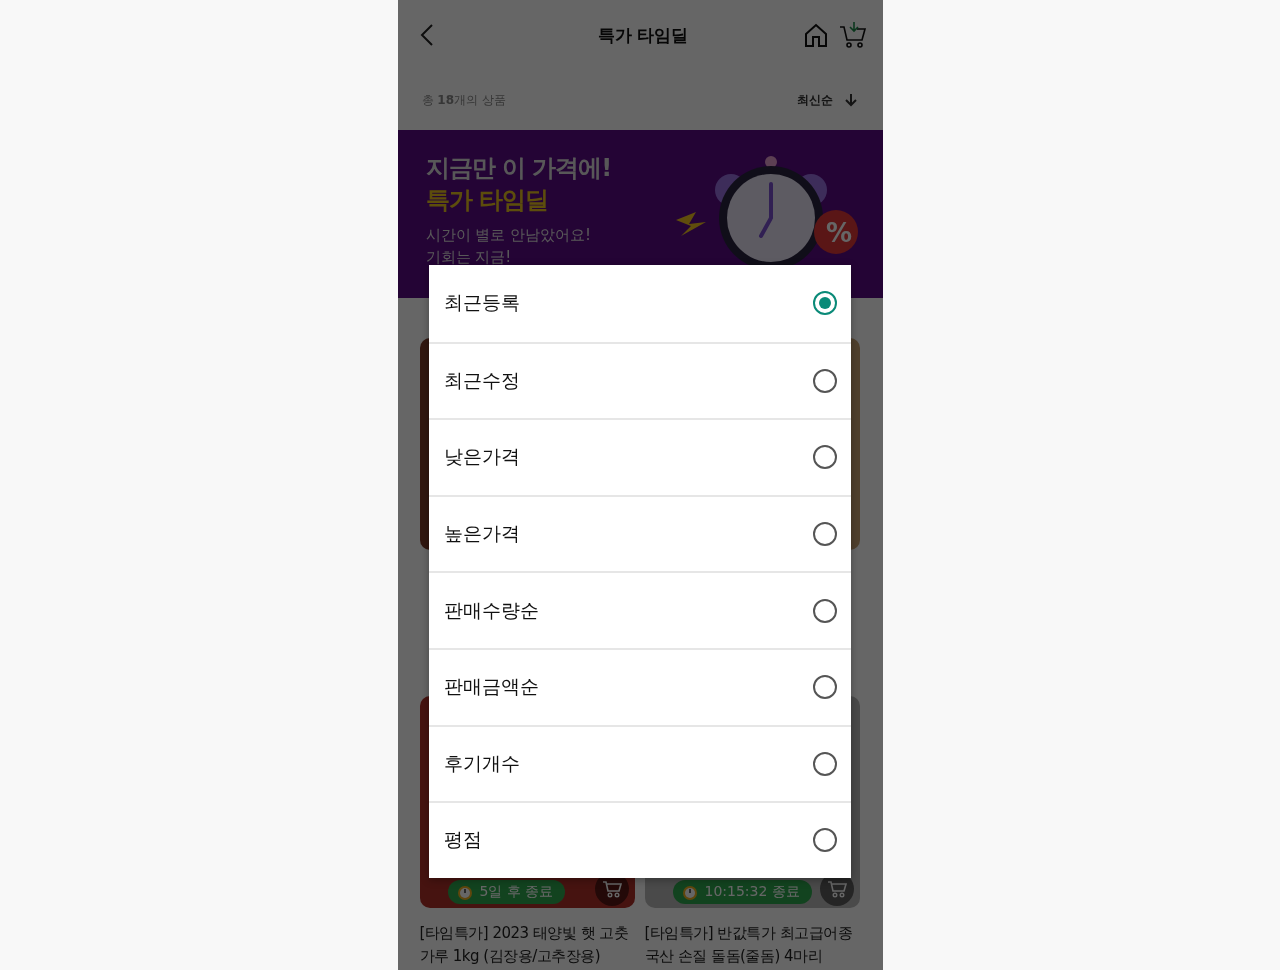 The width and height of the screenshot is (1280, 970). What do you see at coordinates (639, 533) in the screenshot?
I see `sort-option: 높은가격` at bounding box center [639, 533].